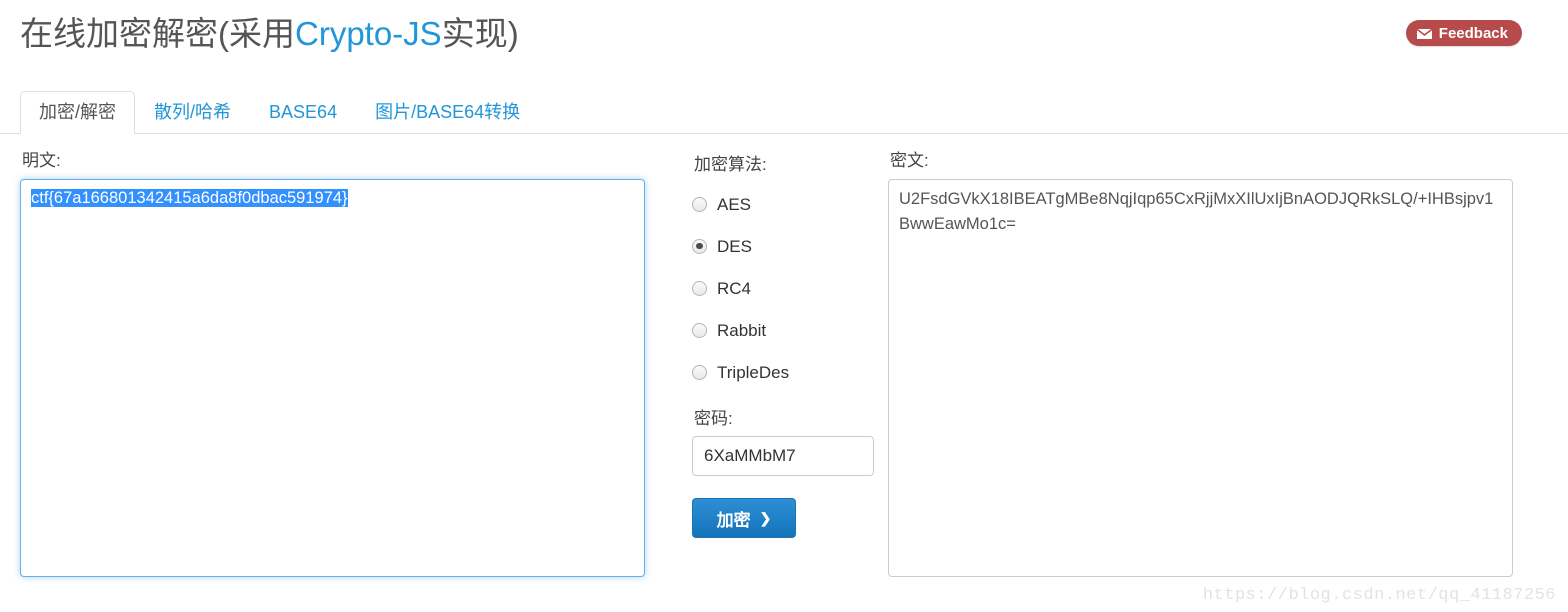 This screenshot has width=1568, height=612. Describe the element at coordinates (909, 160) in the screenshot. I see `ciphertext-label: 密文:` at that location.